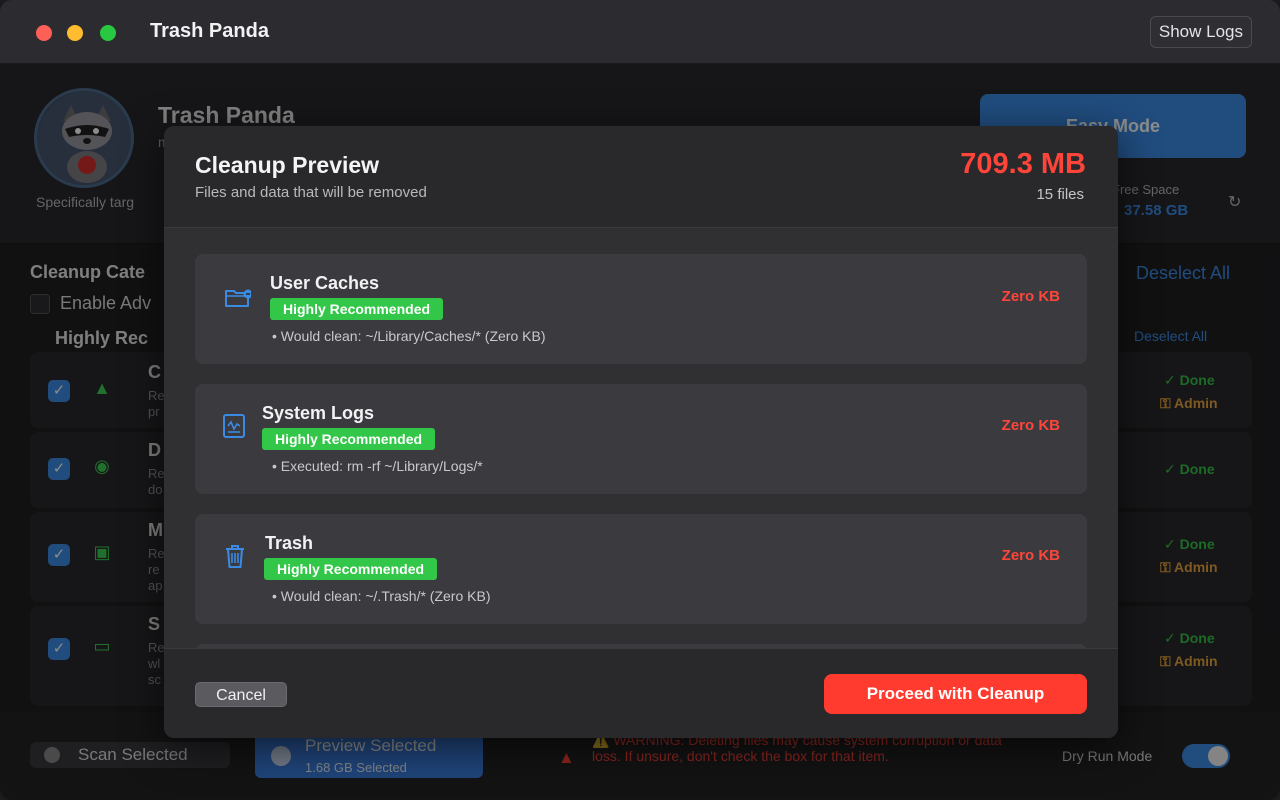 The width and height of the screenshot is (1280, 800). What do you see at coordinates (287, 165) in the screenshot?
I see `dialog-title: Cleanup Preview` at bounding box center [287, 165].